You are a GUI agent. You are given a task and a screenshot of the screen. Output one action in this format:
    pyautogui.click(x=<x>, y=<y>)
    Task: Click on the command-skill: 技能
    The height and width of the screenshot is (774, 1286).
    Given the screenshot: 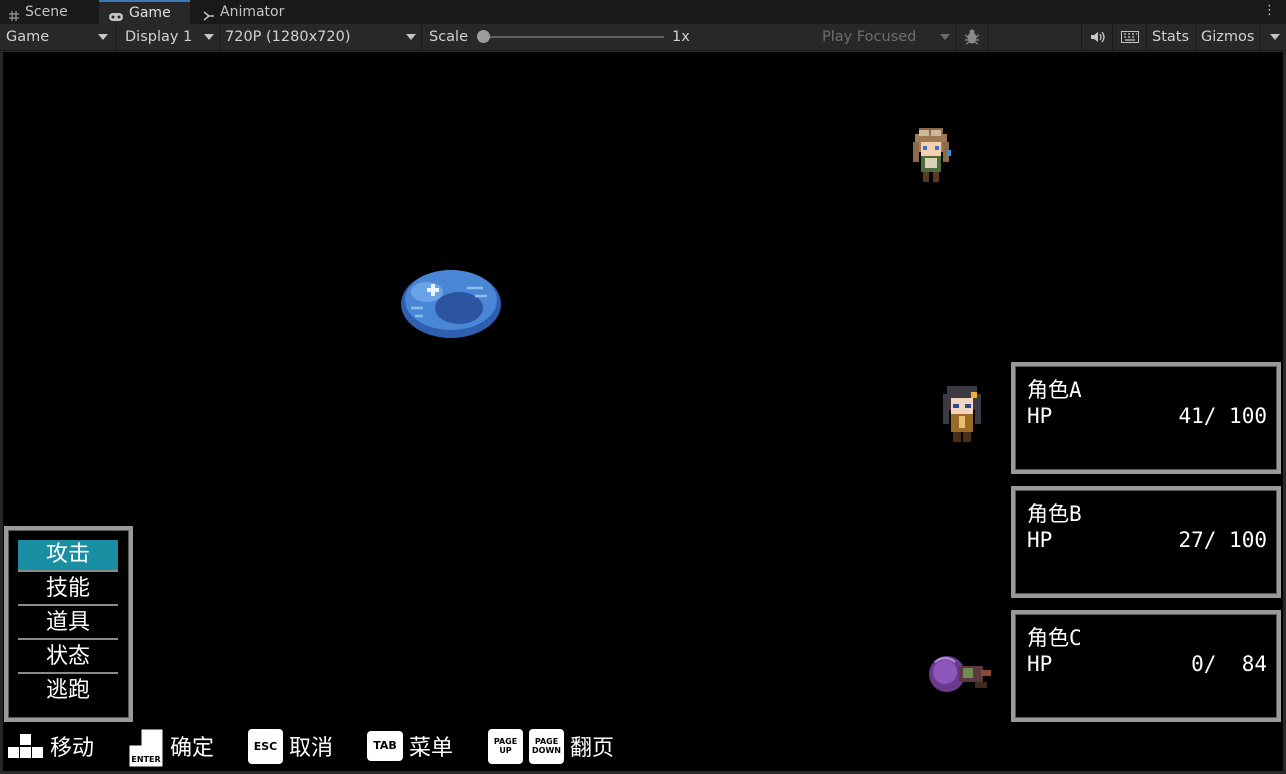 What is the action you would take?
    pyautogui.click(x=68, y=590)
    